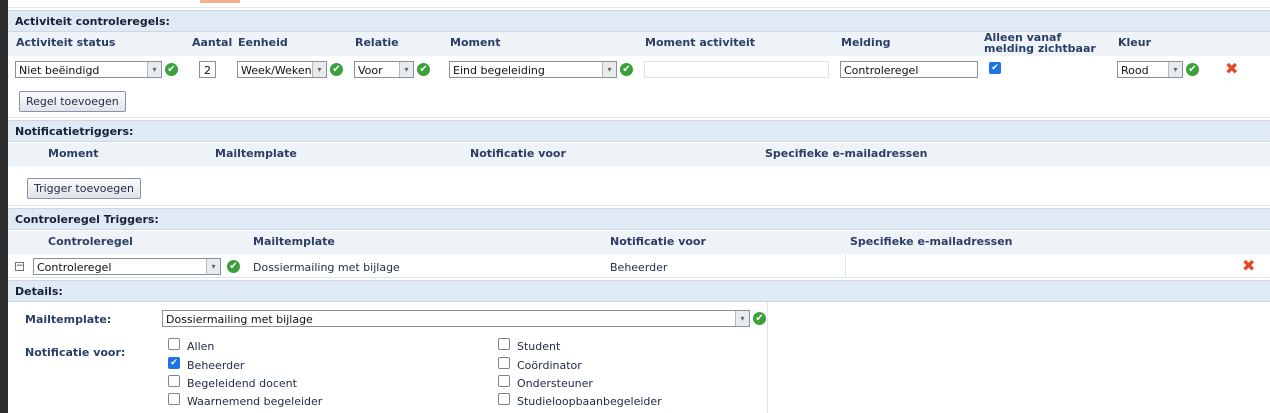  Describe the element at coordinates (639, 219) in the screenshot. I see `section-controleregel-triggers: Controleregel Triggers:` at that location.